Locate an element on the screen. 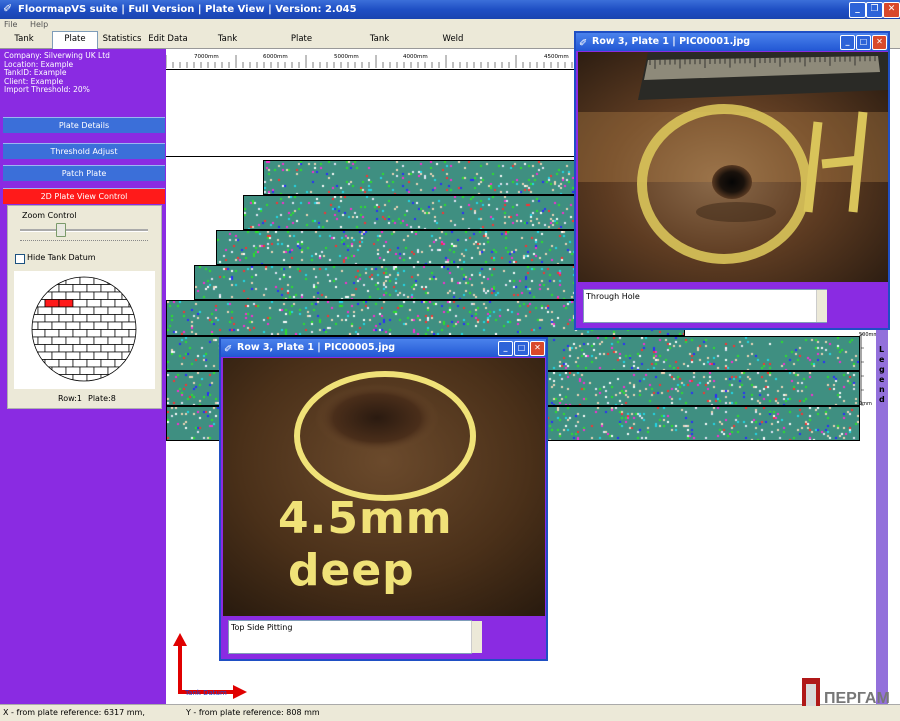 The width and height of the screenshot is (900, 721). caption-scrollbar is located at coordinates (821, 306).